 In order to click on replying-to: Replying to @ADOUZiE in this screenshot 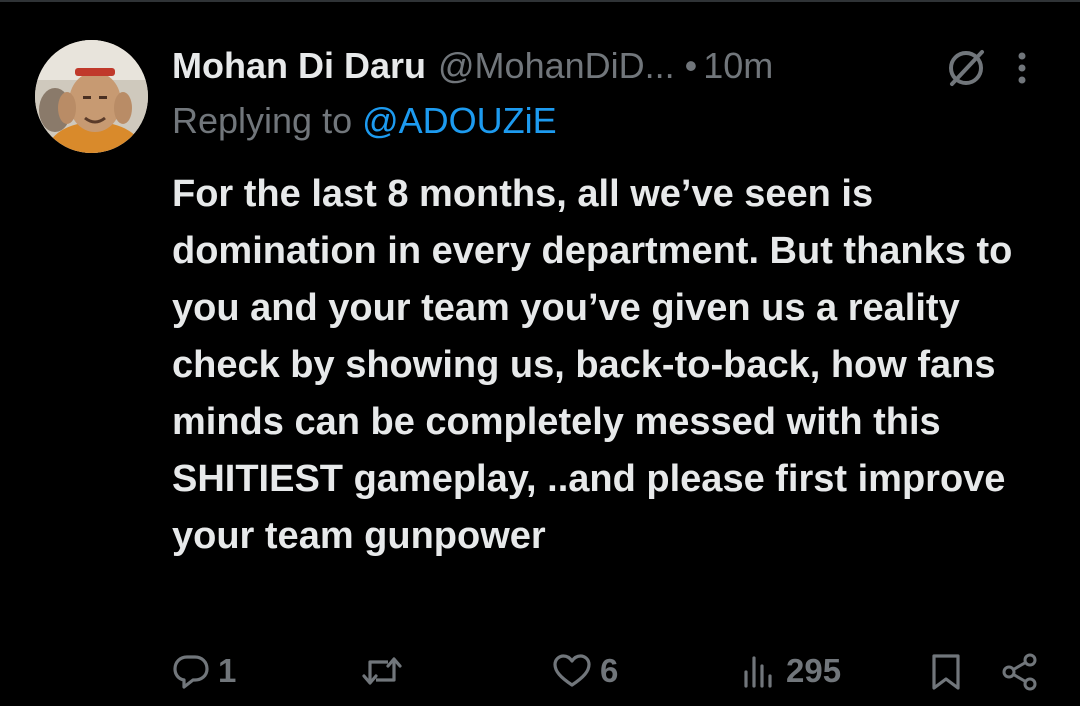, I will do `click(364, 121)`.